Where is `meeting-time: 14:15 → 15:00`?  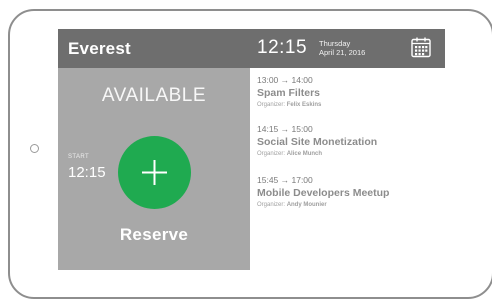 meeting-time: 14:15 → 15:00 is located at coordinates (285, 129).